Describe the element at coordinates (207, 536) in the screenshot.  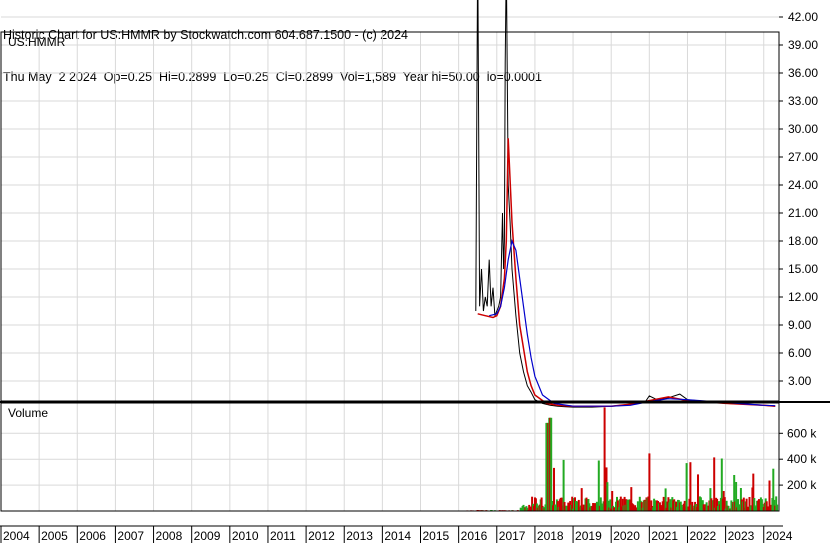
I see `x-tick-label: 2009` at that location.